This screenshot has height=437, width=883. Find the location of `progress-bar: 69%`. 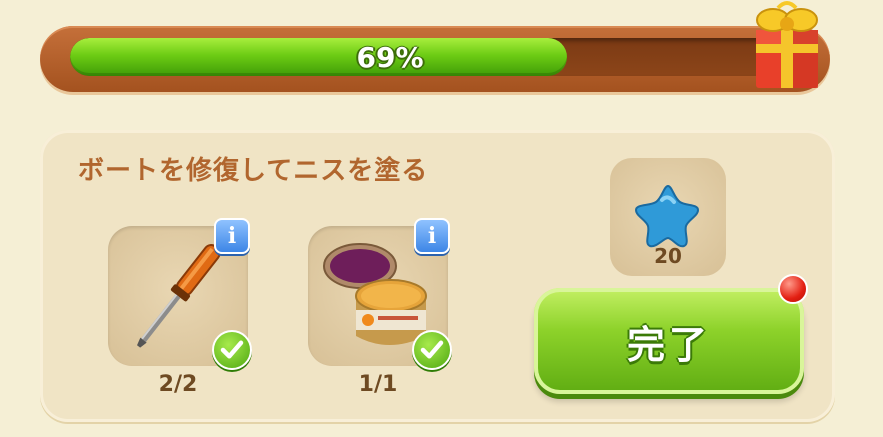

progress-bar: 69% is located at coordinates (435, 59).